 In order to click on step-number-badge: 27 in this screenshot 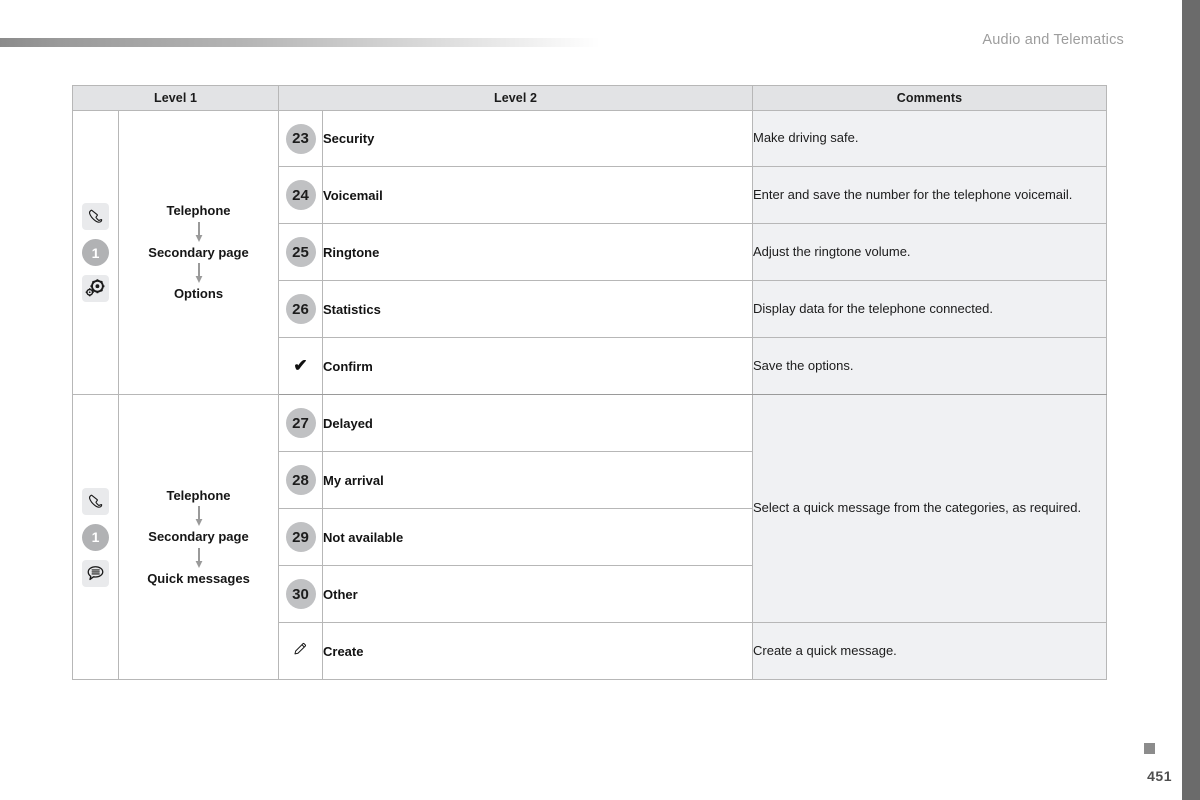, I will do `click(300, 423)`.